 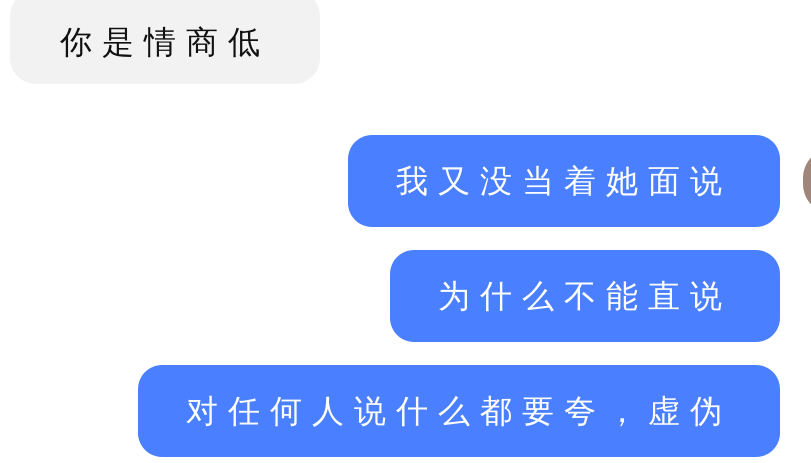 What do you see at coordinates (585, 296) in the screenshot?
I see `message-bubble: 为什么不能直说` at bounding box center [585, 296].